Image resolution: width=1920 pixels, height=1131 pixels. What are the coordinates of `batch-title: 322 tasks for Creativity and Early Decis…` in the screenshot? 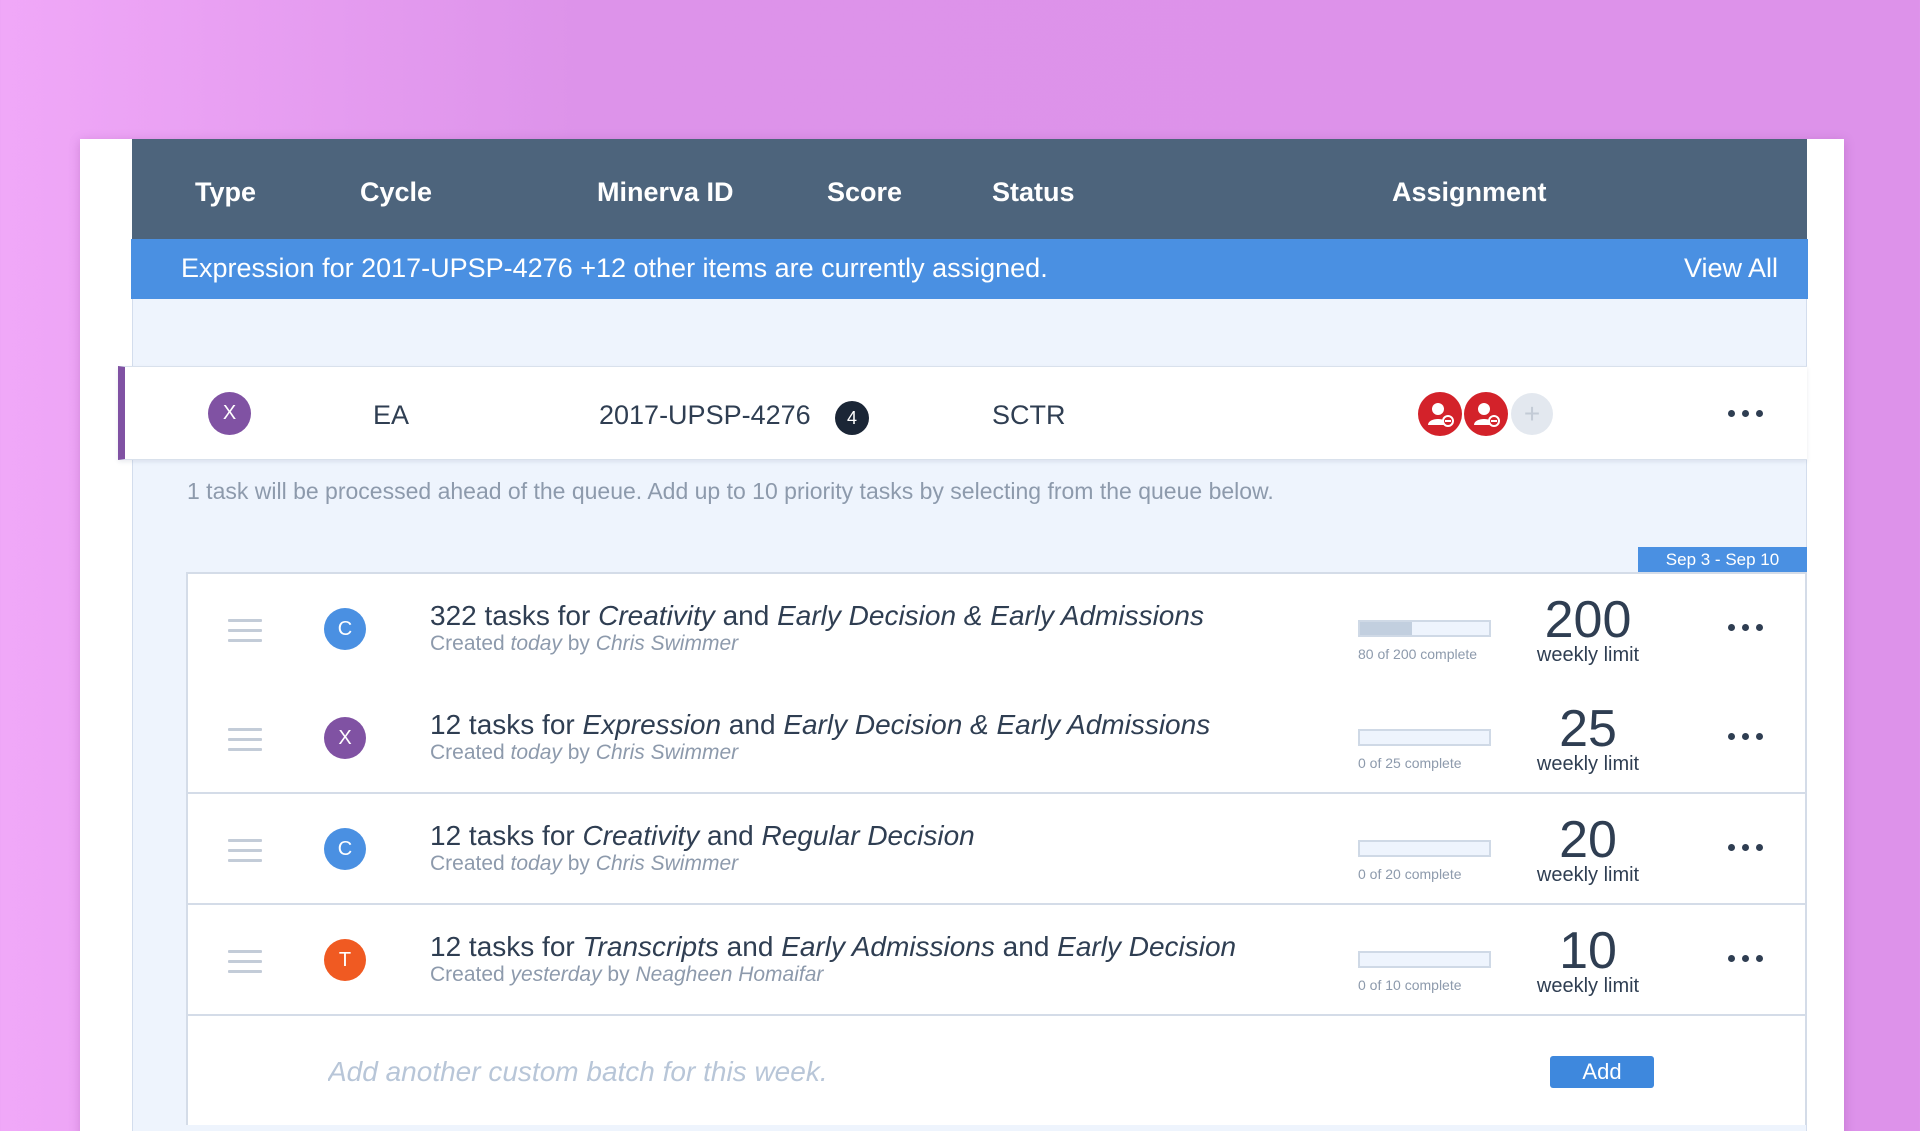 It's located at (817, 615).